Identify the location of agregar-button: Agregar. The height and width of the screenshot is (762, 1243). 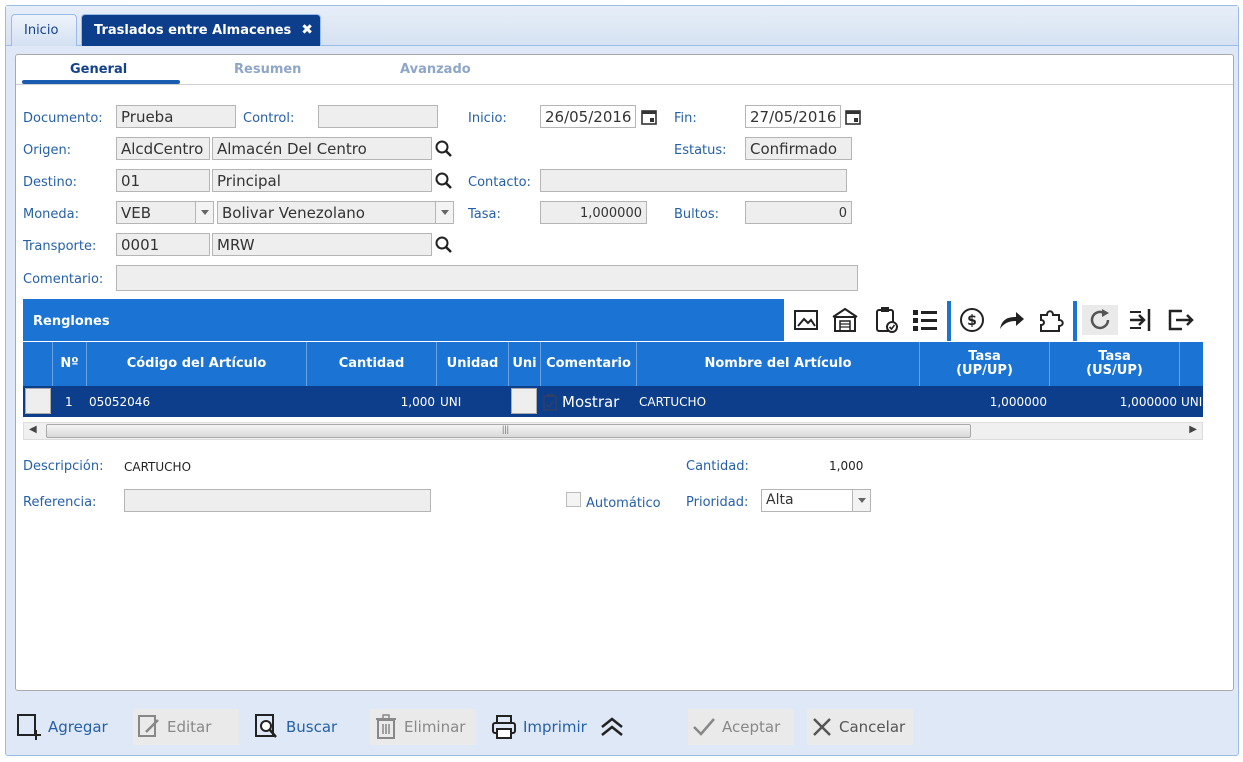
(62, 727).